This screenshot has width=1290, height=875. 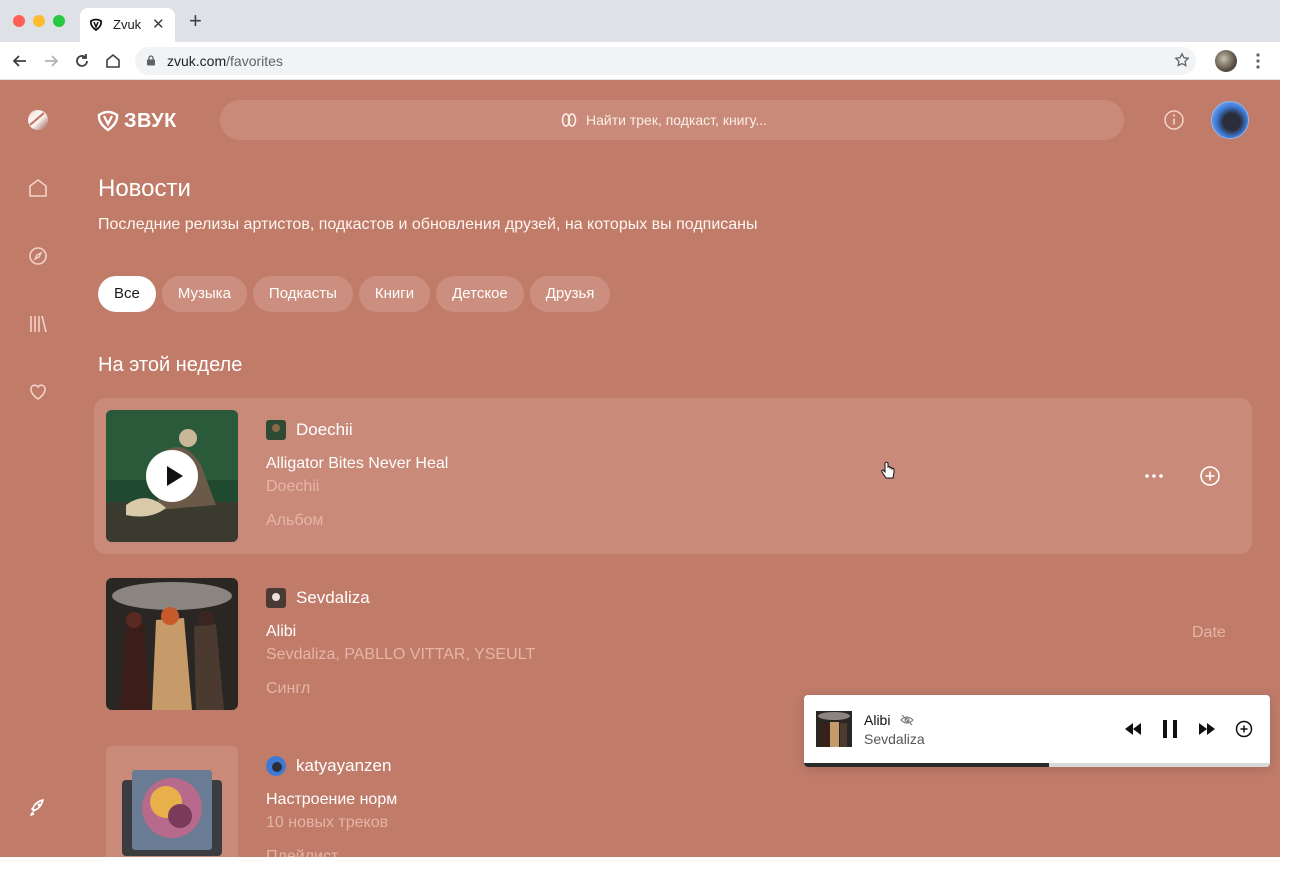 I want to click on release-type: Плейлист, so click(x=302, y=852).